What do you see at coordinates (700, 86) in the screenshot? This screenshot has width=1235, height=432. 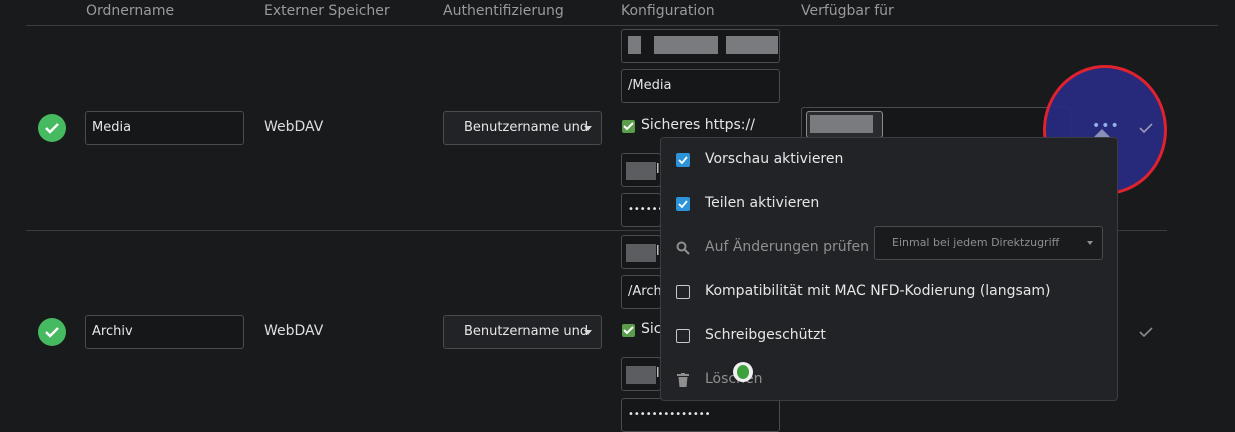 I see `config-path-input: /Media` at bounding box center [700, 86].